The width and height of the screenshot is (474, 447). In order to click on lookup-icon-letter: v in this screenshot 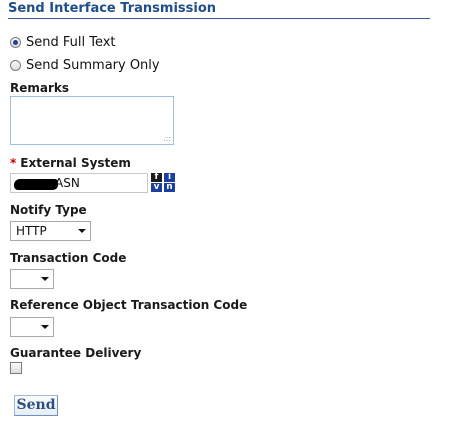, I will do `click(156, 187)`.